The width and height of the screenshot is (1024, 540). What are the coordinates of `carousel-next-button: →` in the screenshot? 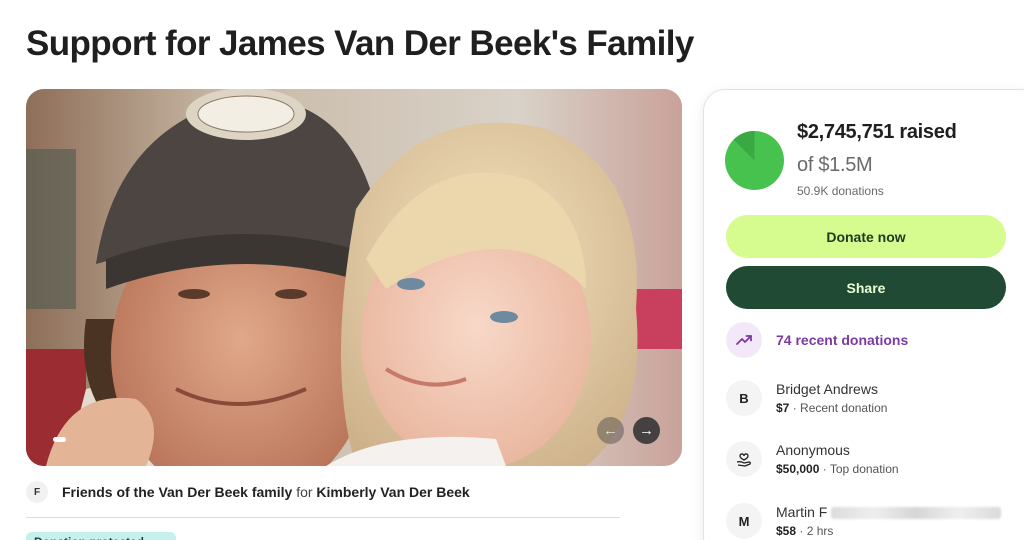 It's located at (646, 430).